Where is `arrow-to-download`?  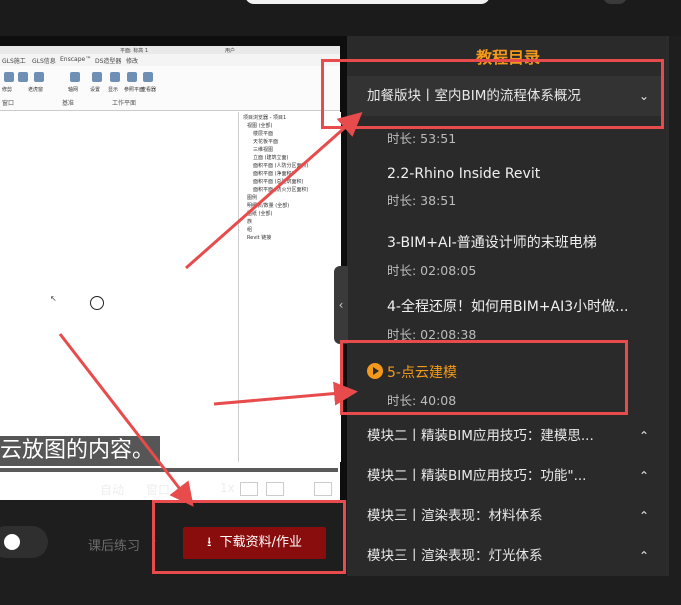 arrow-to-download is located at coordinates (126, 420).